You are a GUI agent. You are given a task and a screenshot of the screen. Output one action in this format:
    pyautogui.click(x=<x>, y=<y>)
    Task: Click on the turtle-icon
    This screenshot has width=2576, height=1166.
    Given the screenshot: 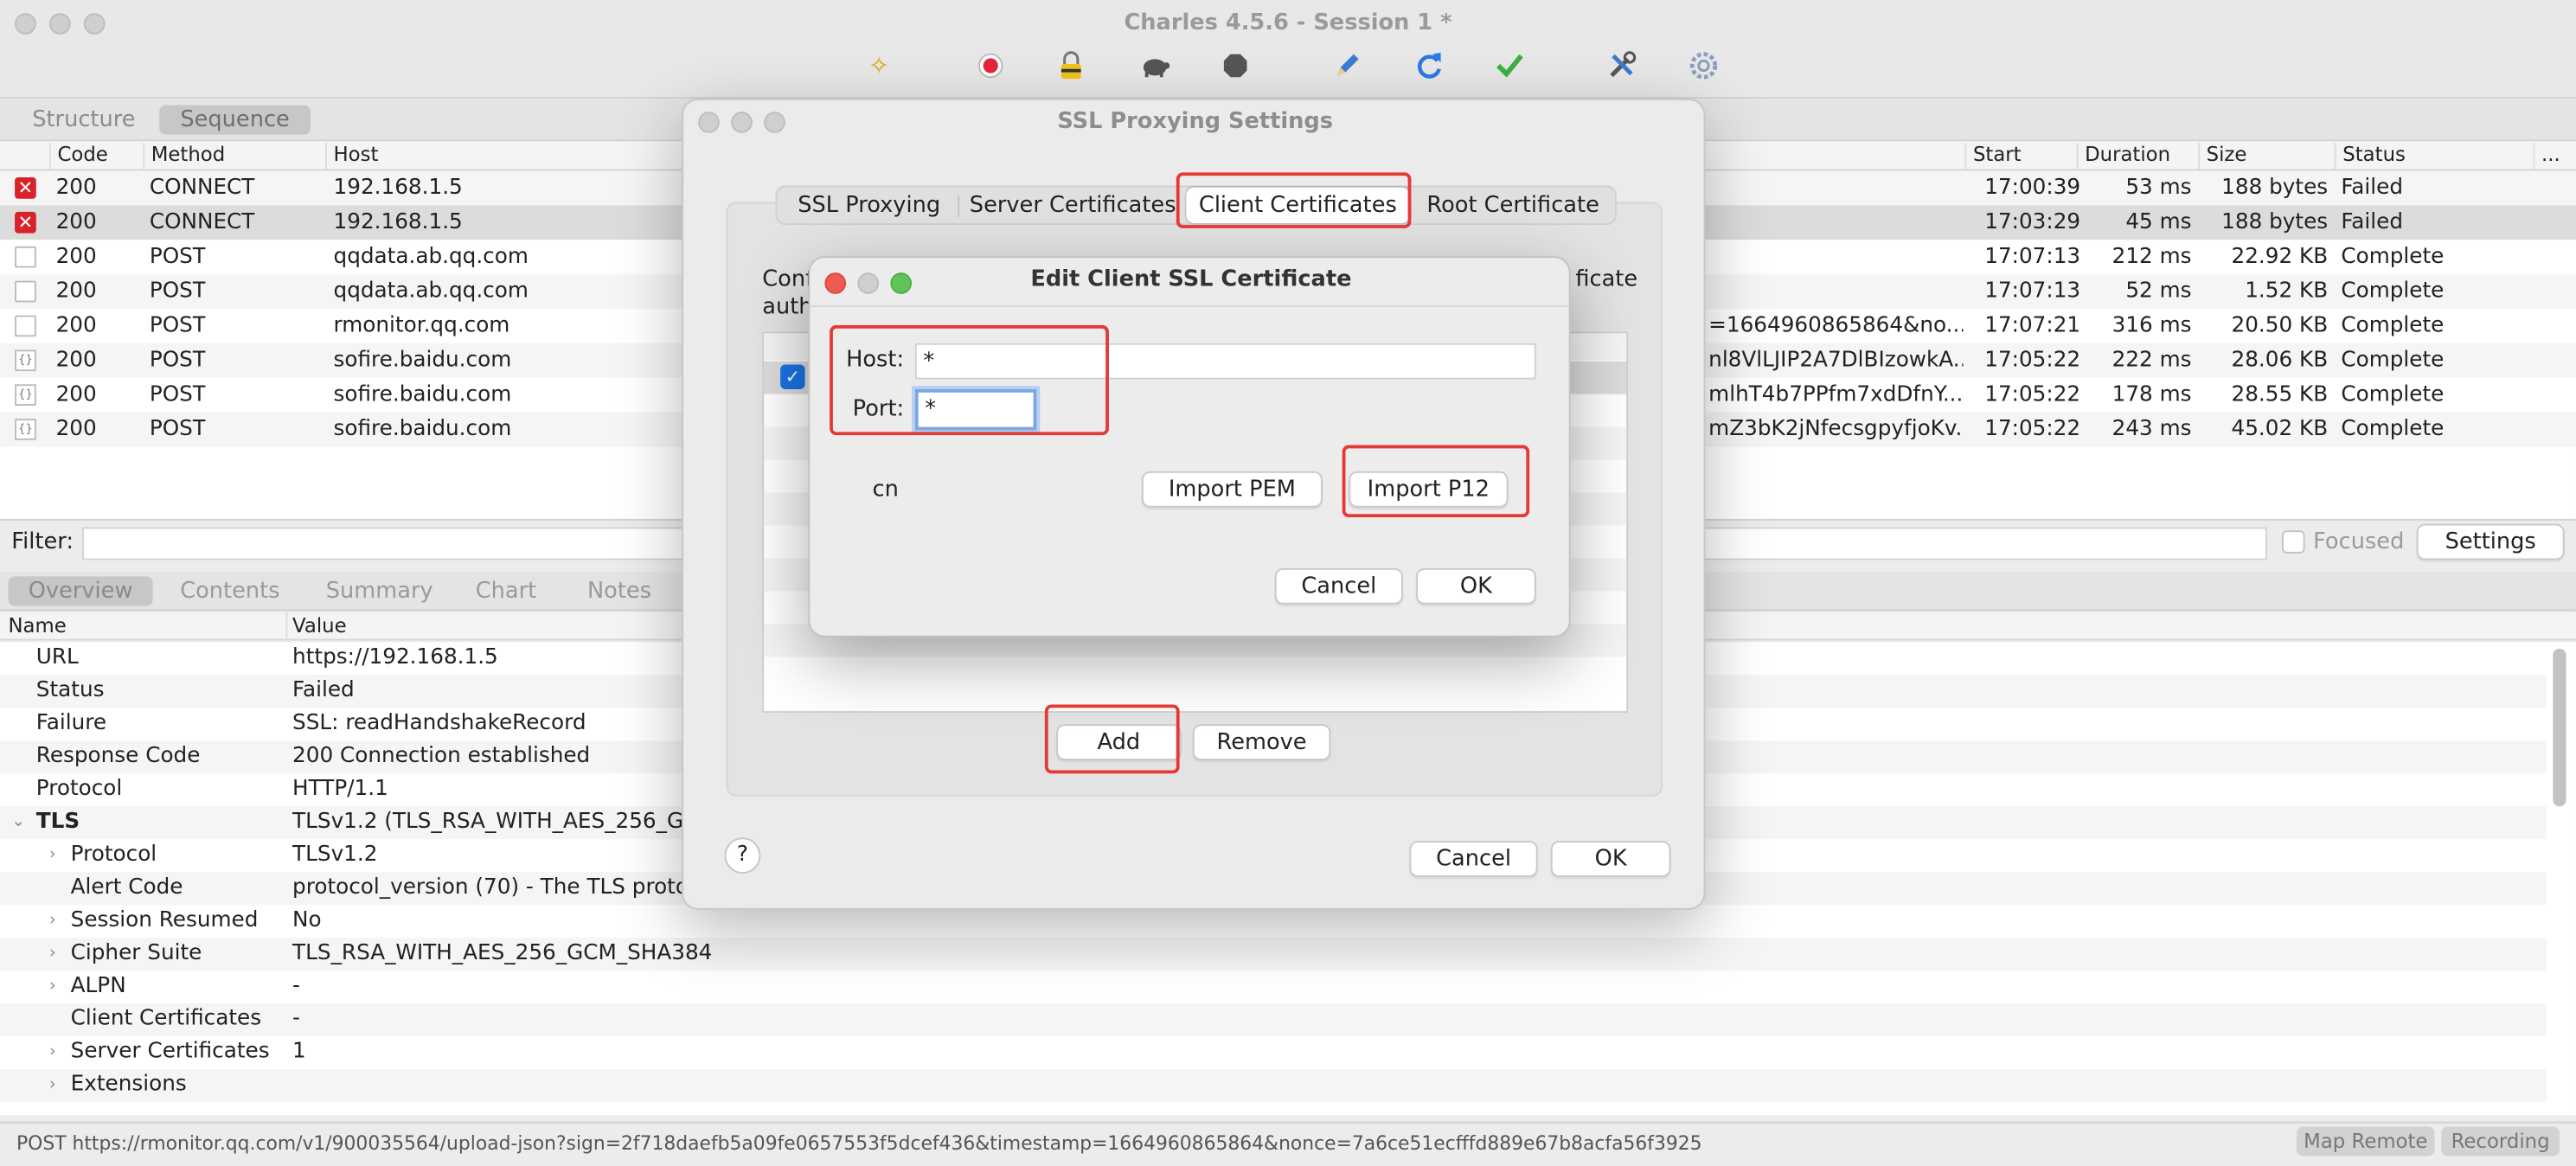 What is the action you would take?
    pyautogui.click(x=1154, y=65)
    